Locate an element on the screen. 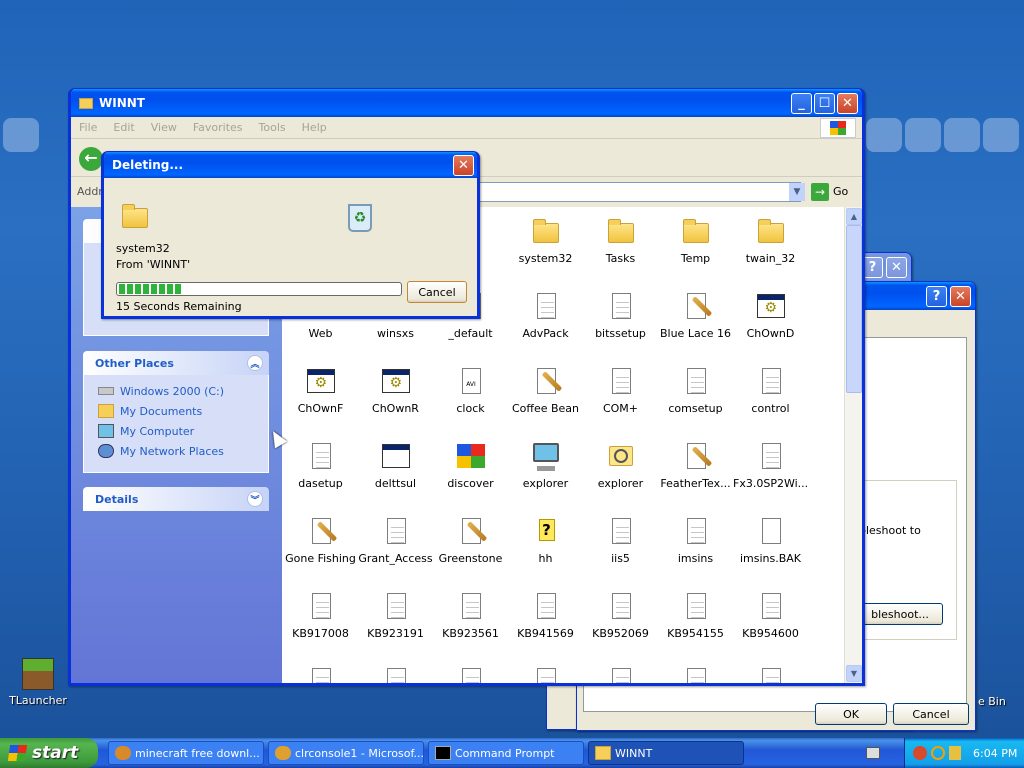 The height and width of the screenshot is (768, 1024). menu-help: Help is located at coordinates (314, 127).